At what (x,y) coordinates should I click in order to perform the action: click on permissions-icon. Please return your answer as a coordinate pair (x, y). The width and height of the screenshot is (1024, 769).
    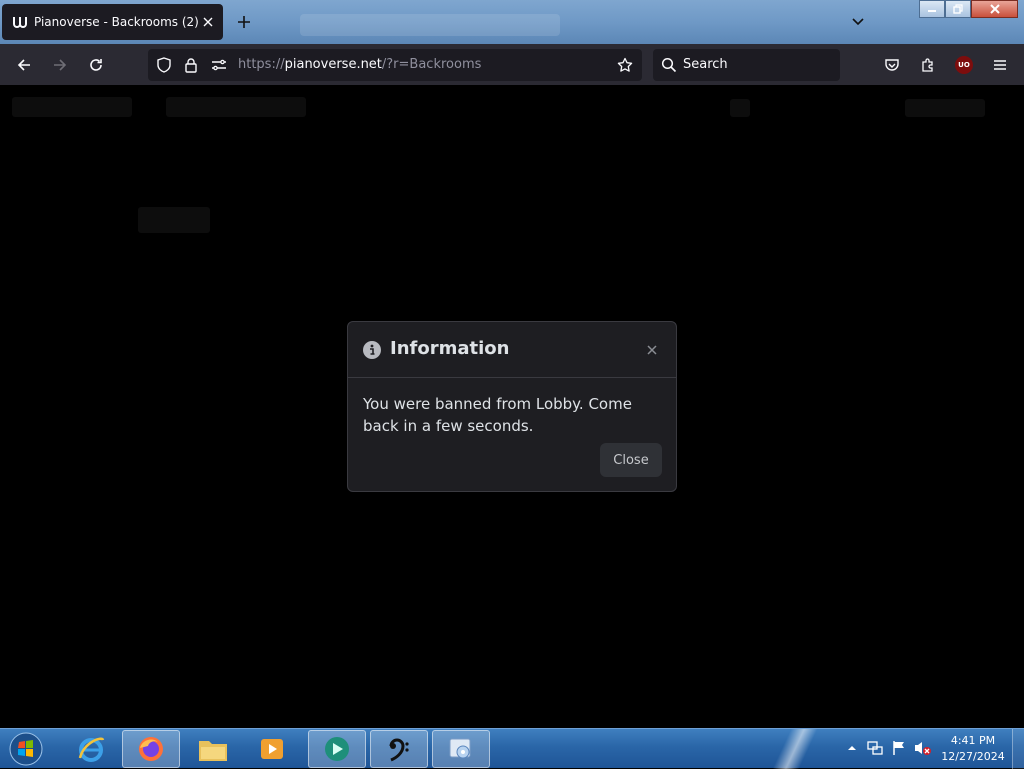
    Looking at the image, I should click on (219, 65).